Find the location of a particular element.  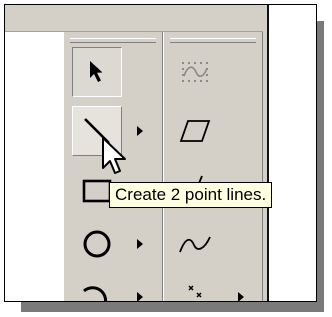

parallelogram-icon is located at coordinates (195, 131).